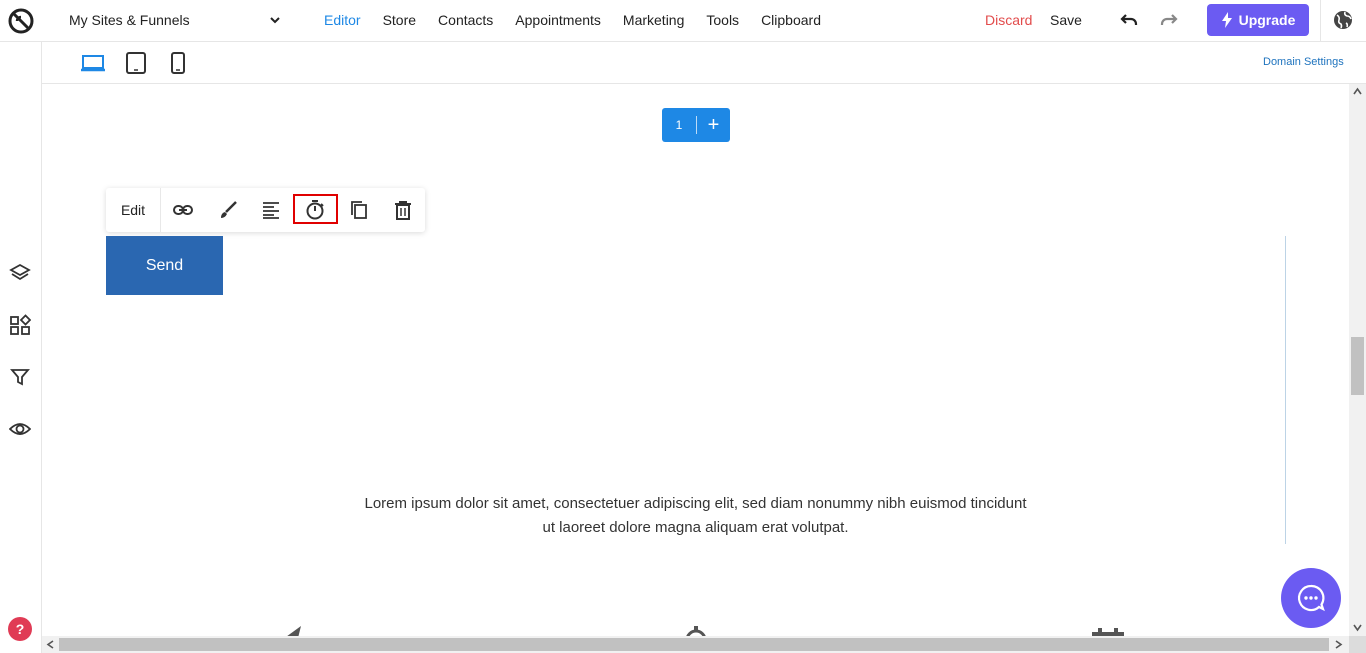  I want to click on scrollbar-corner, so click(1357, 644).